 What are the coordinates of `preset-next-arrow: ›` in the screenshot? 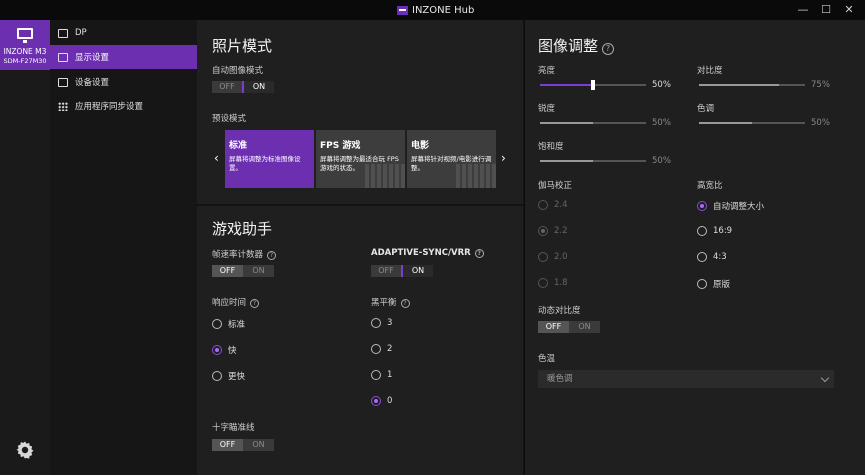 It's located at (503, 158).